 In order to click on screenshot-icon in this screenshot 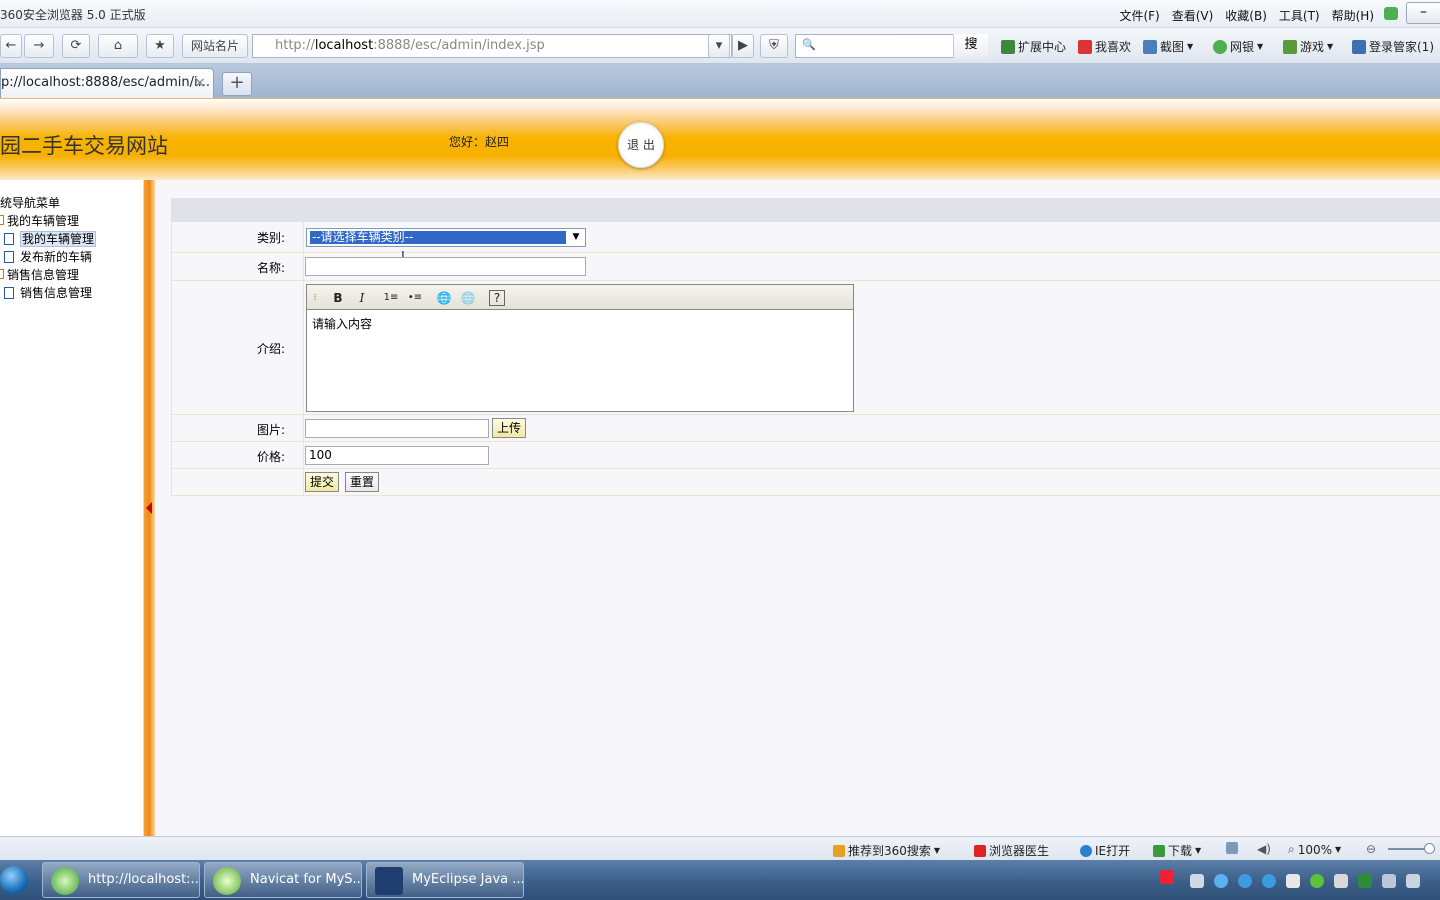, I will do `click(1150, 46)`.